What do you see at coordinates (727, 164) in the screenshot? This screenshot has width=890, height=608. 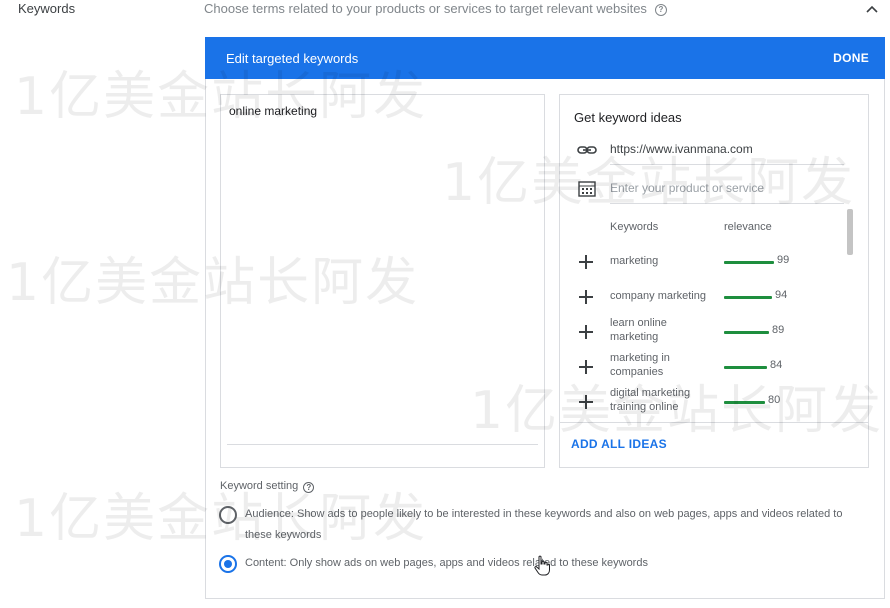 I see `url-underline` at bounding box center [727, 164].